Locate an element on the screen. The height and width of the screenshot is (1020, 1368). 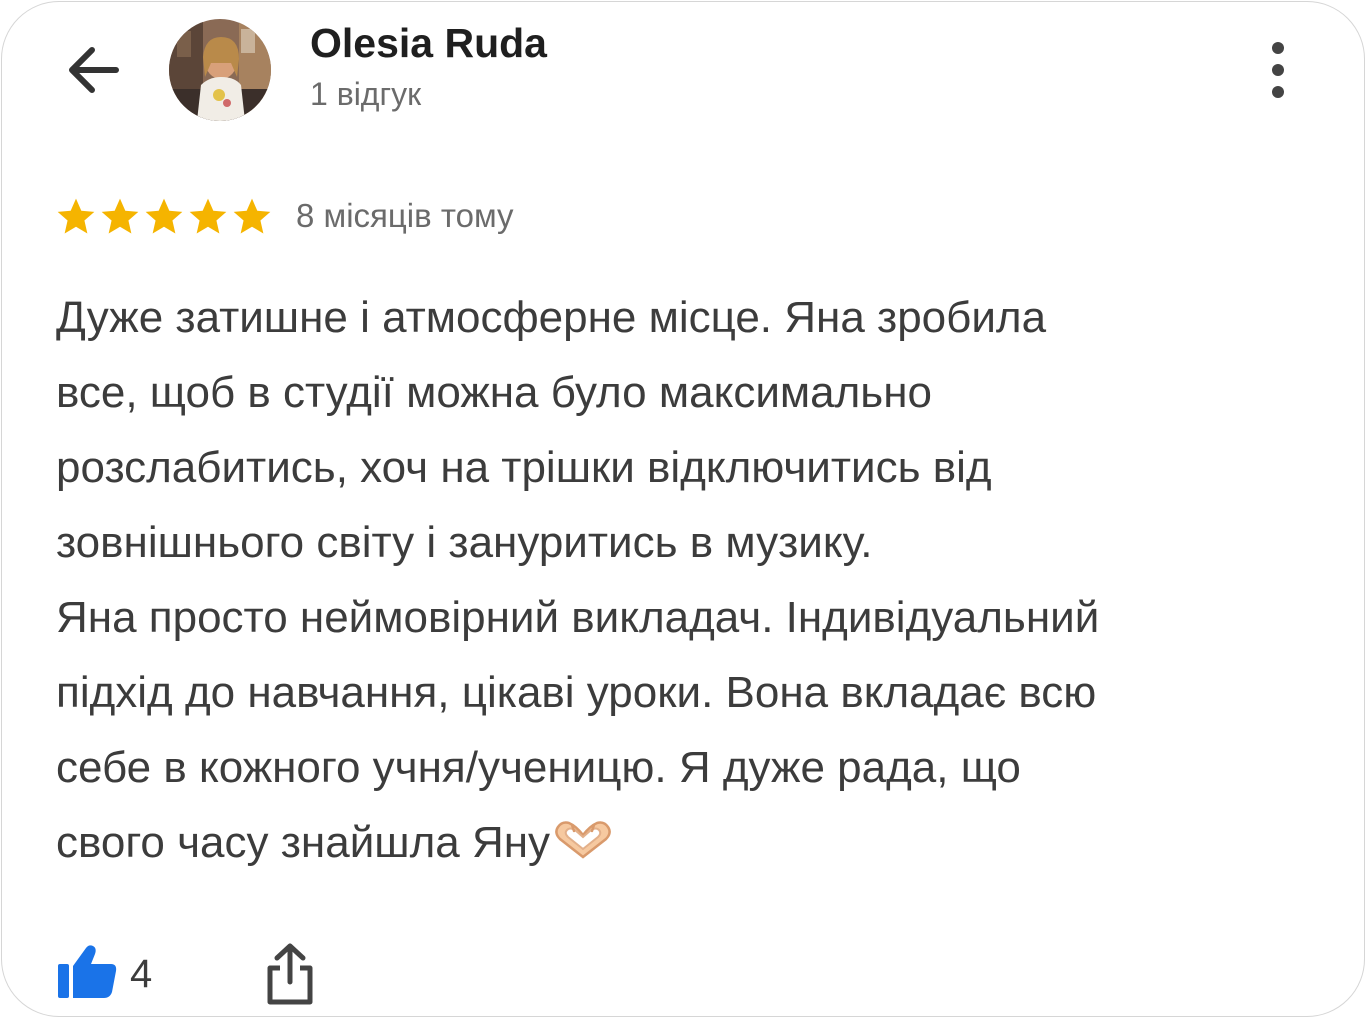
review-line-last: свого часу знайшла Яну is located at coordinates (681, 842).